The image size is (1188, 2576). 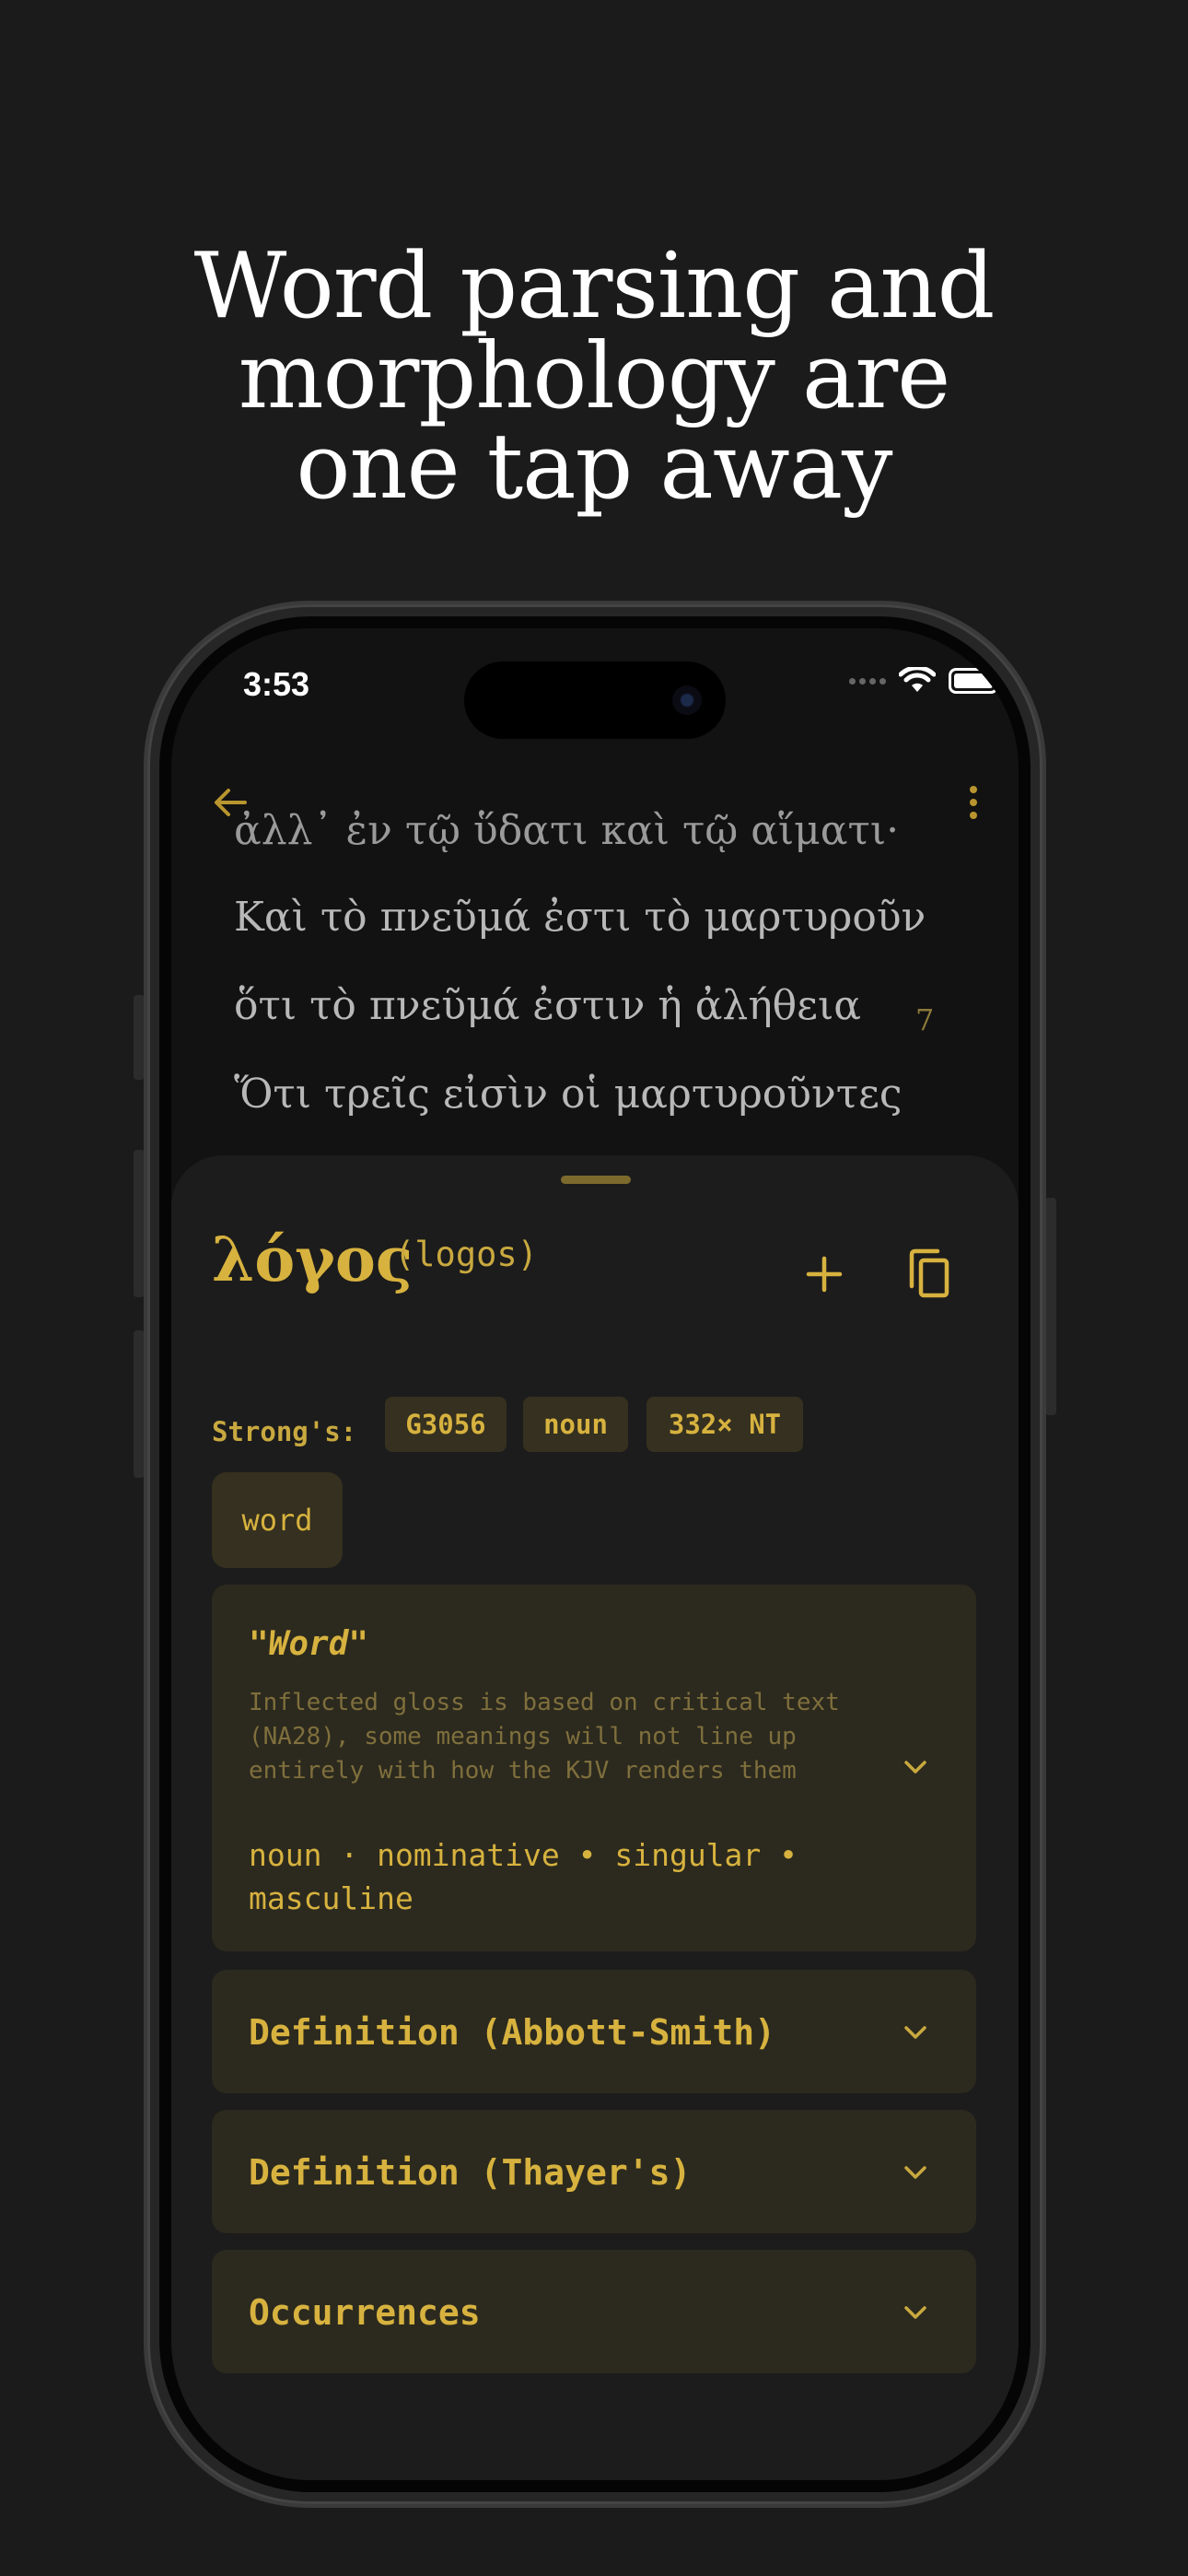 What do you see at coordinates (925, 1019) in the screenshot?
I see `verse-number: 7` at bounding box center [925, 1019].